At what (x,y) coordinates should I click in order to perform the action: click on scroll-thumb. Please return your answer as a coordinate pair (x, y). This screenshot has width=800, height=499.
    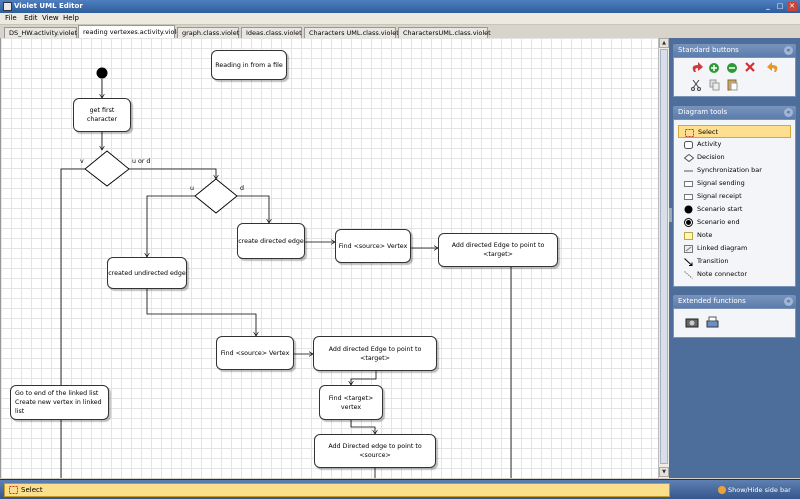
    Looking at the image, I should click on (664, 256).